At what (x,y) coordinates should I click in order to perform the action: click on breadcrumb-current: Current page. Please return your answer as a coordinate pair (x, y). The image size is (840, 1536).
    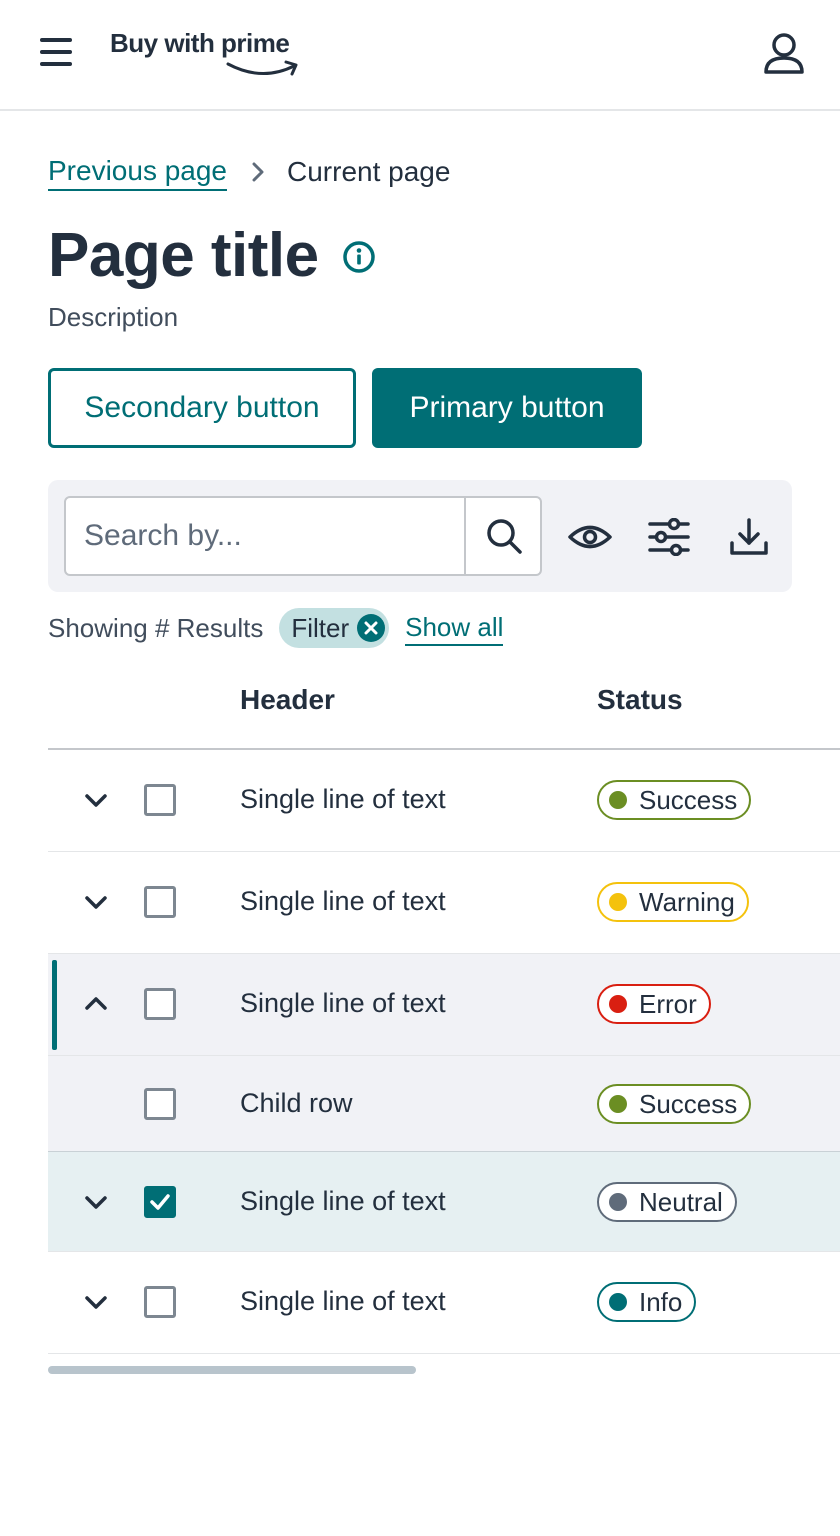
    Looking at the image, I should click on (369, 171).